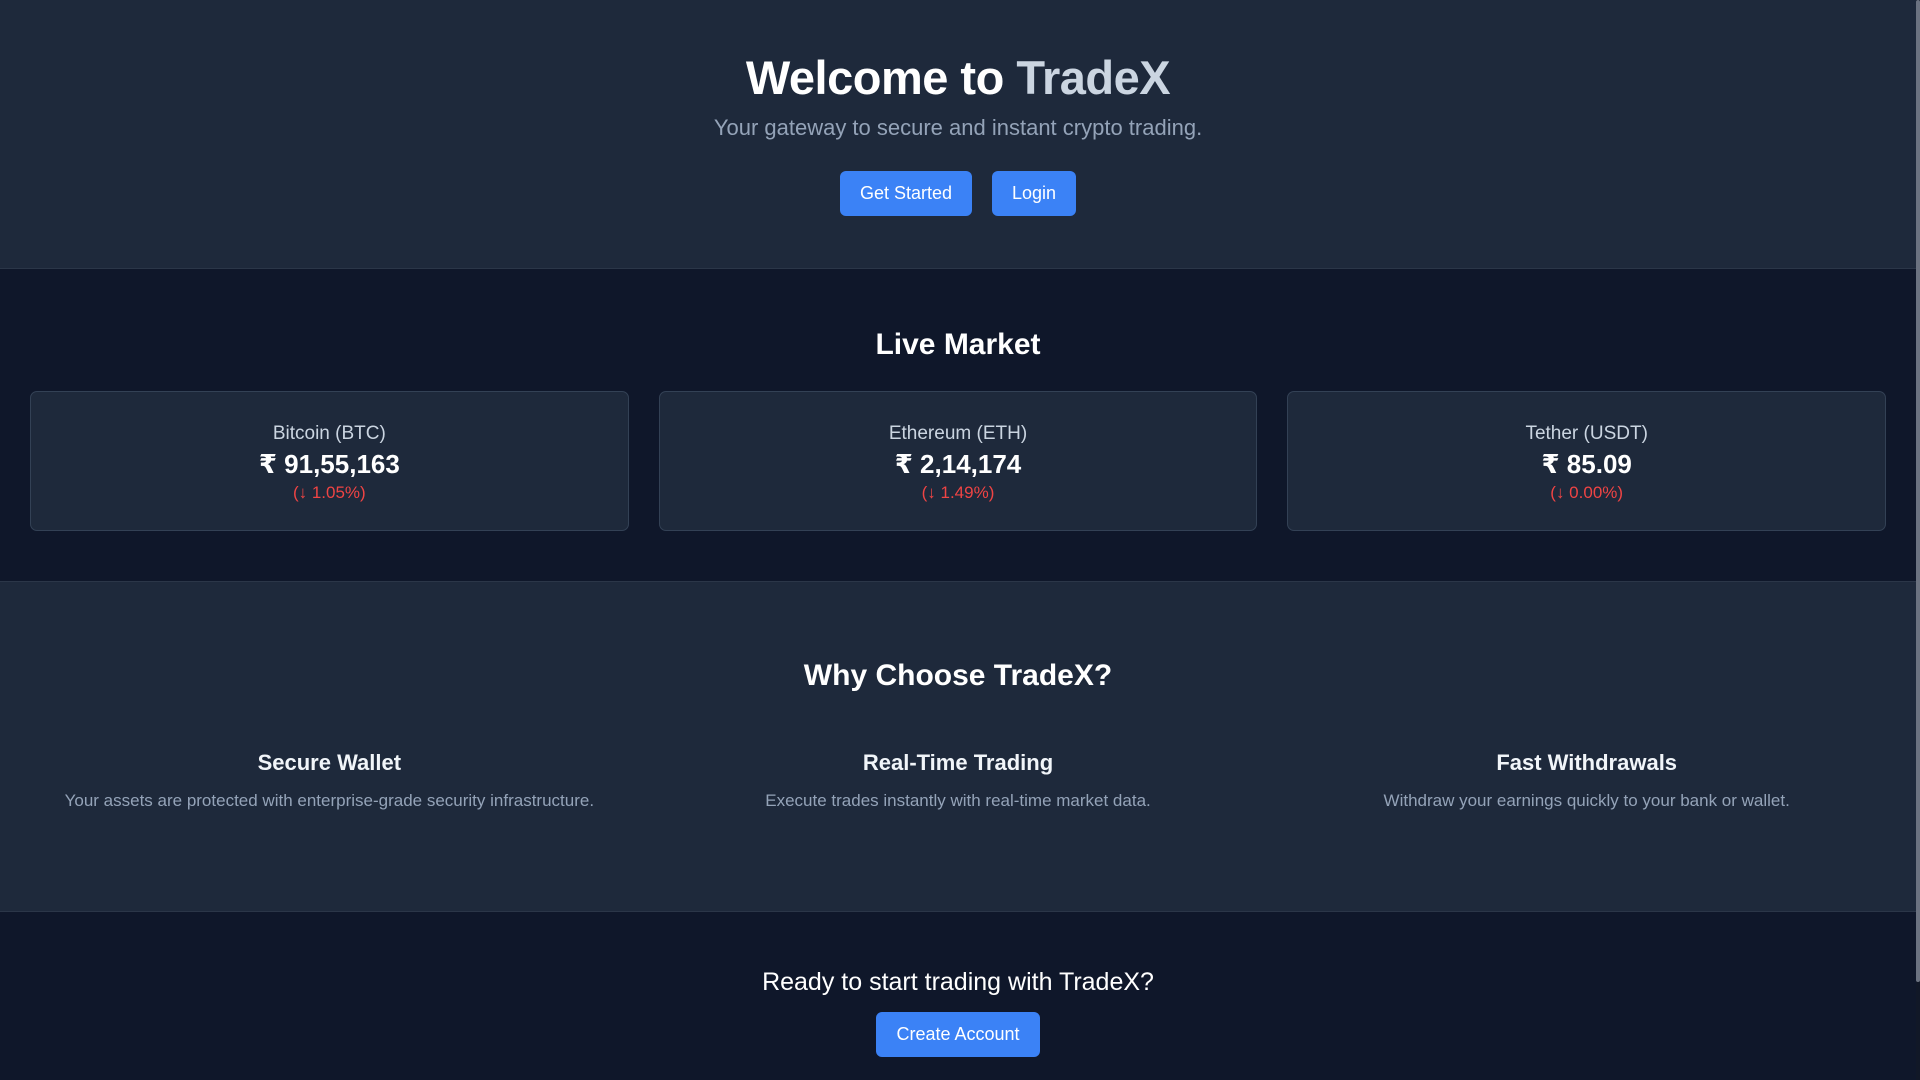  I want to click on cta-title: Ready to start trading with TradeX?, so click(958, 982).